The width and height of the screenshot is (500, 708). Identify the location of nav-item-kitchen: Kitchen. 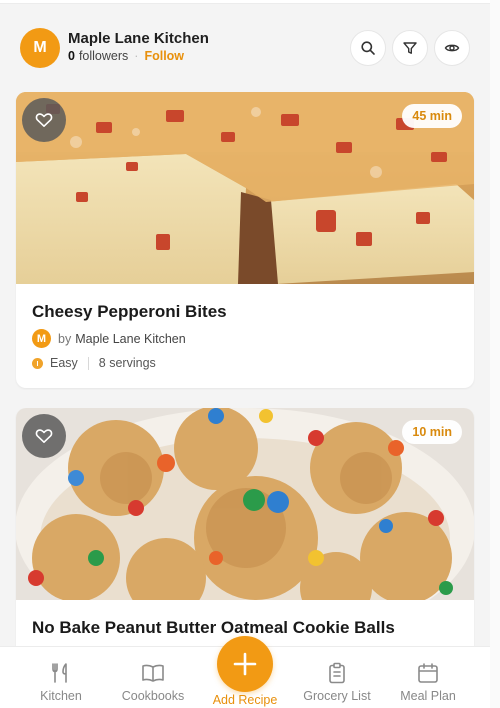
(61, 677).